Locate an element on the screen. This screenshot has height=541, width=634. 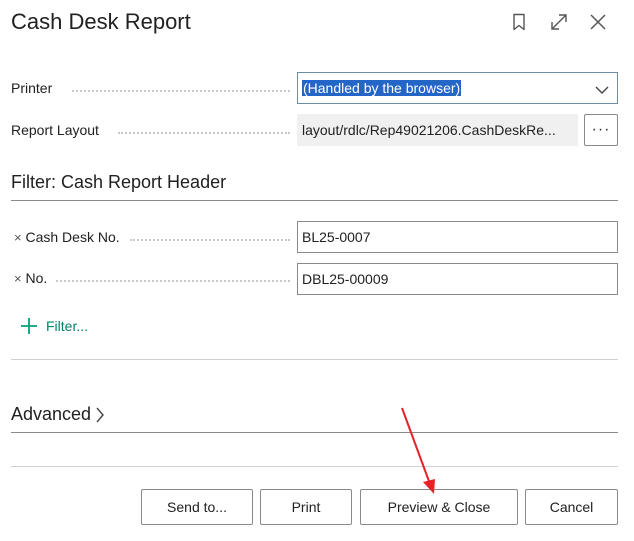
filter-label-cash-desk-no: Cash Desk No. is located at coordinates (72, 237).